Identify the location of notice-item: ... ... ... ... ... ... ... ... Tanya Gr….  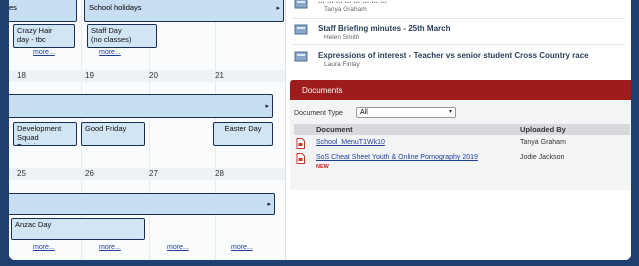
(459, 7).